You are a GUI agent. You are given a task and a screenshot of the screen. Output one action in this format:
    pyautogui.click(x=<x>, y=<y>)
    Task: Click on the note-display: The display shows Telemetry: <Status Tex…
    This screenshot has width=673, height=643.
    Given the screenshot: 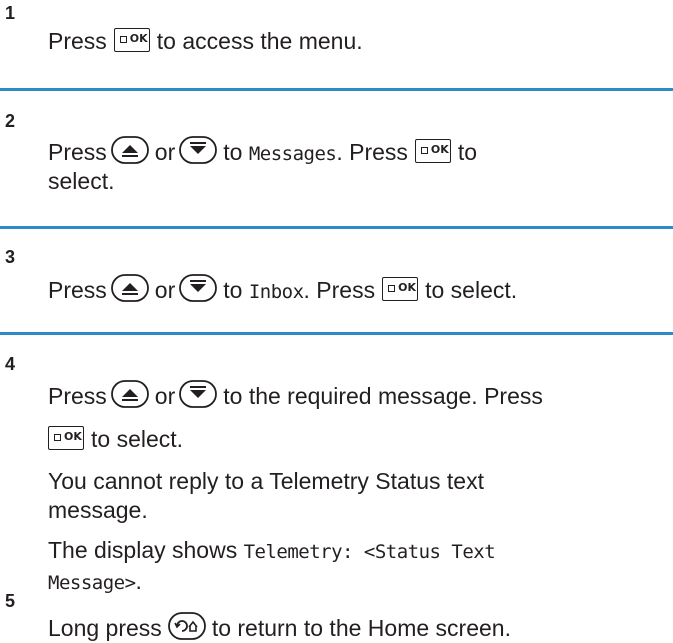 What is the action you would take?
    pyautogui.click(x=348, y=567)
    